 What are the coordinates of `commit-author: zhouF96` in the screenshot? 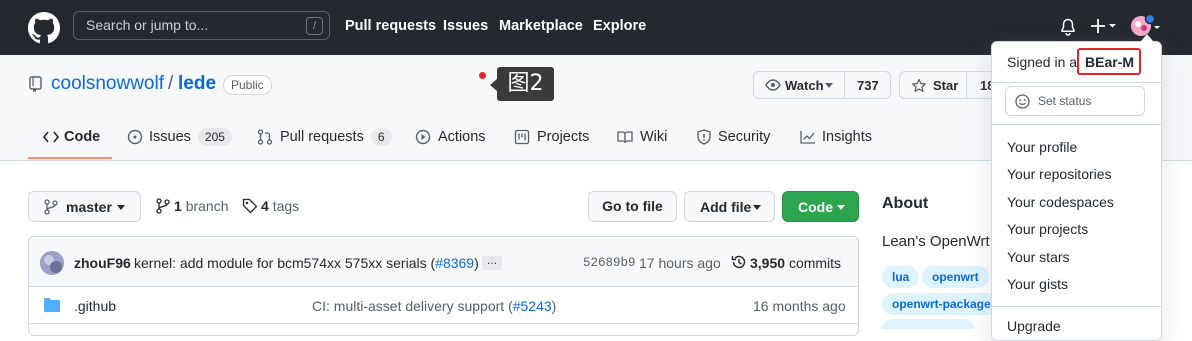 It's located at (102, 263).